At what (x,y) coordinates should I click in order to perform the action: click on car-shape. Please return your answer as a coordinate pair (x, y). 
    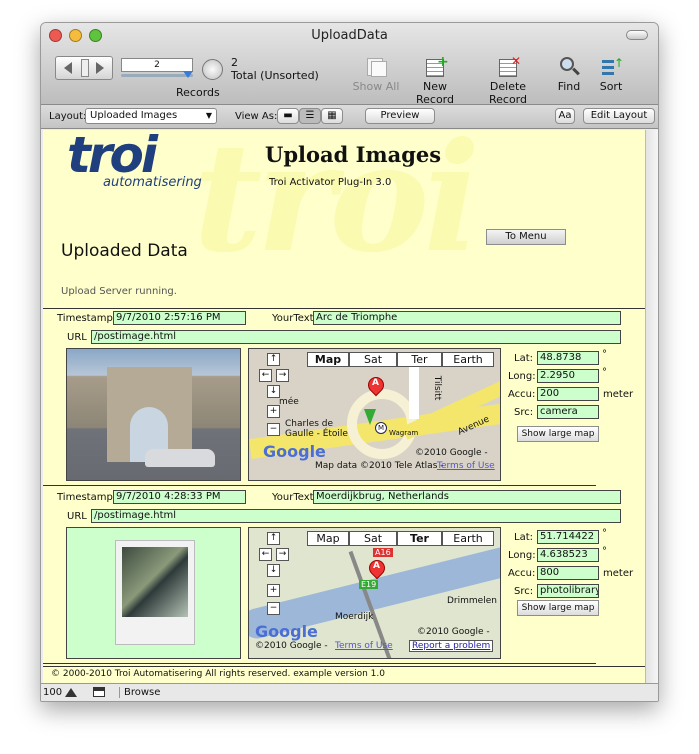
    Looking at the image, I should click on (180, 458).